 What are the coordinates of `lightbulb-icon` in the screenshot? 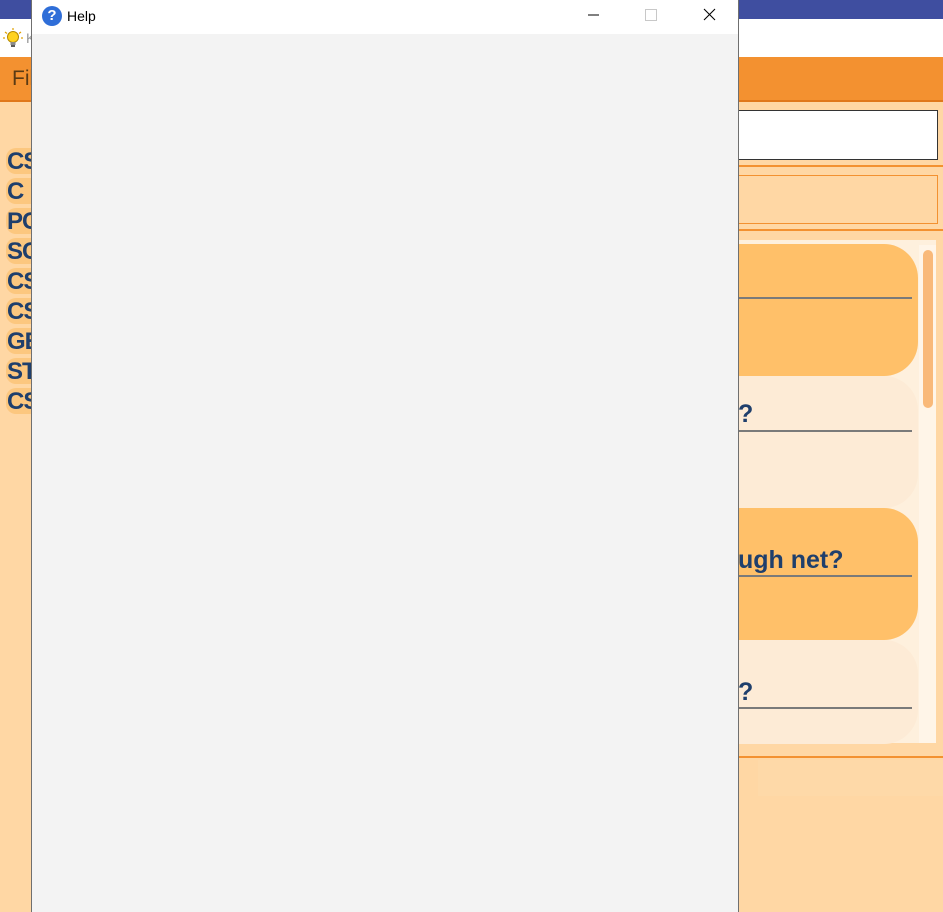 It's located at (13, 37).